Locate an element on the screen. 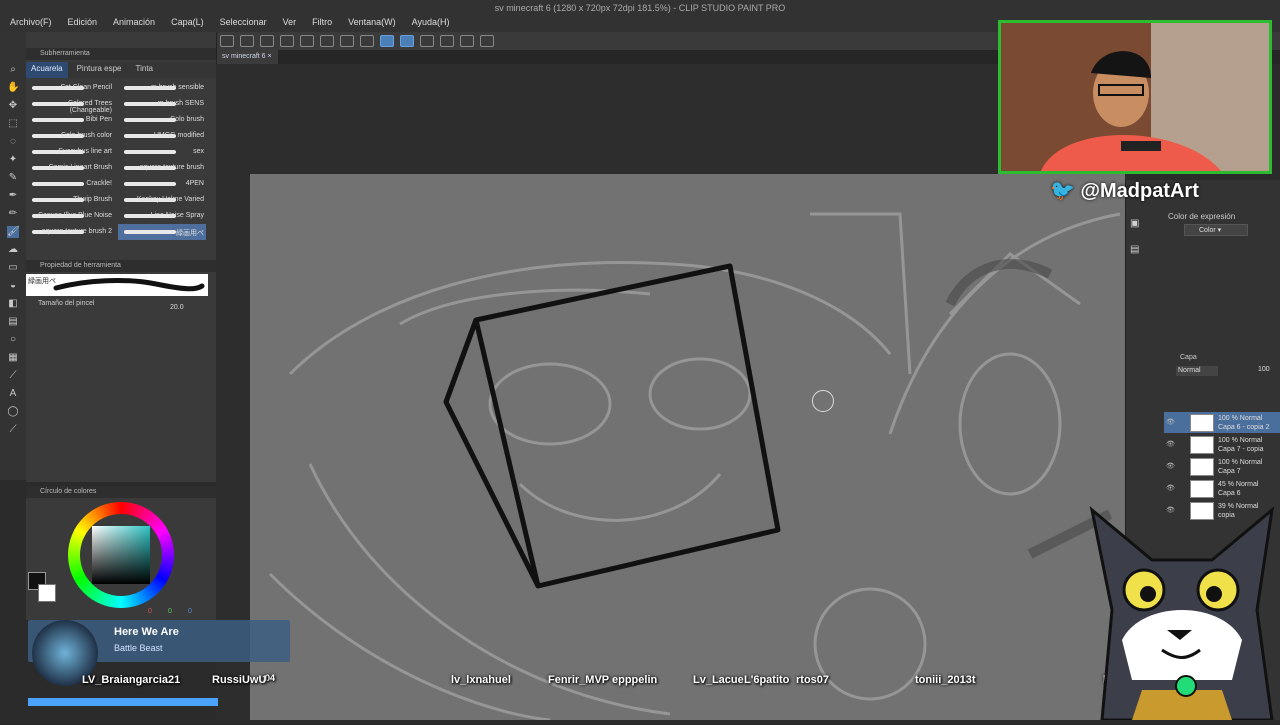 Image resolution: width=1280 pixels, height=725 pixels. fill-tool-icon: ◧ is located at coordinates (13, 304).